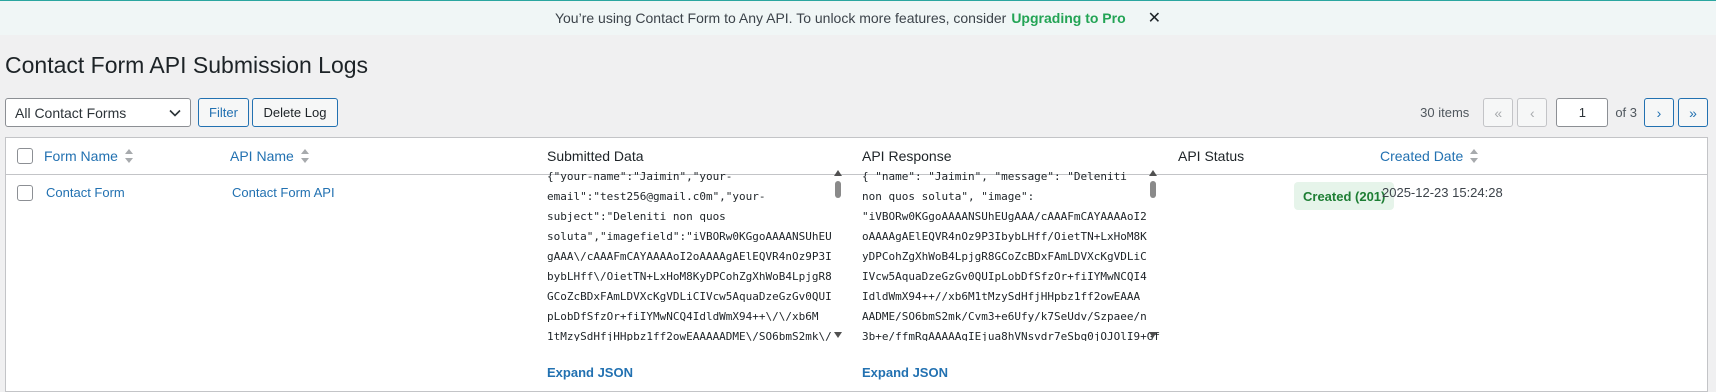 The height and width of the screenshot is (392, 1716). What do you see at coordinates (25, 193) in the screenshot?
I see `row-checkbox` at bounding box center [25, 193].